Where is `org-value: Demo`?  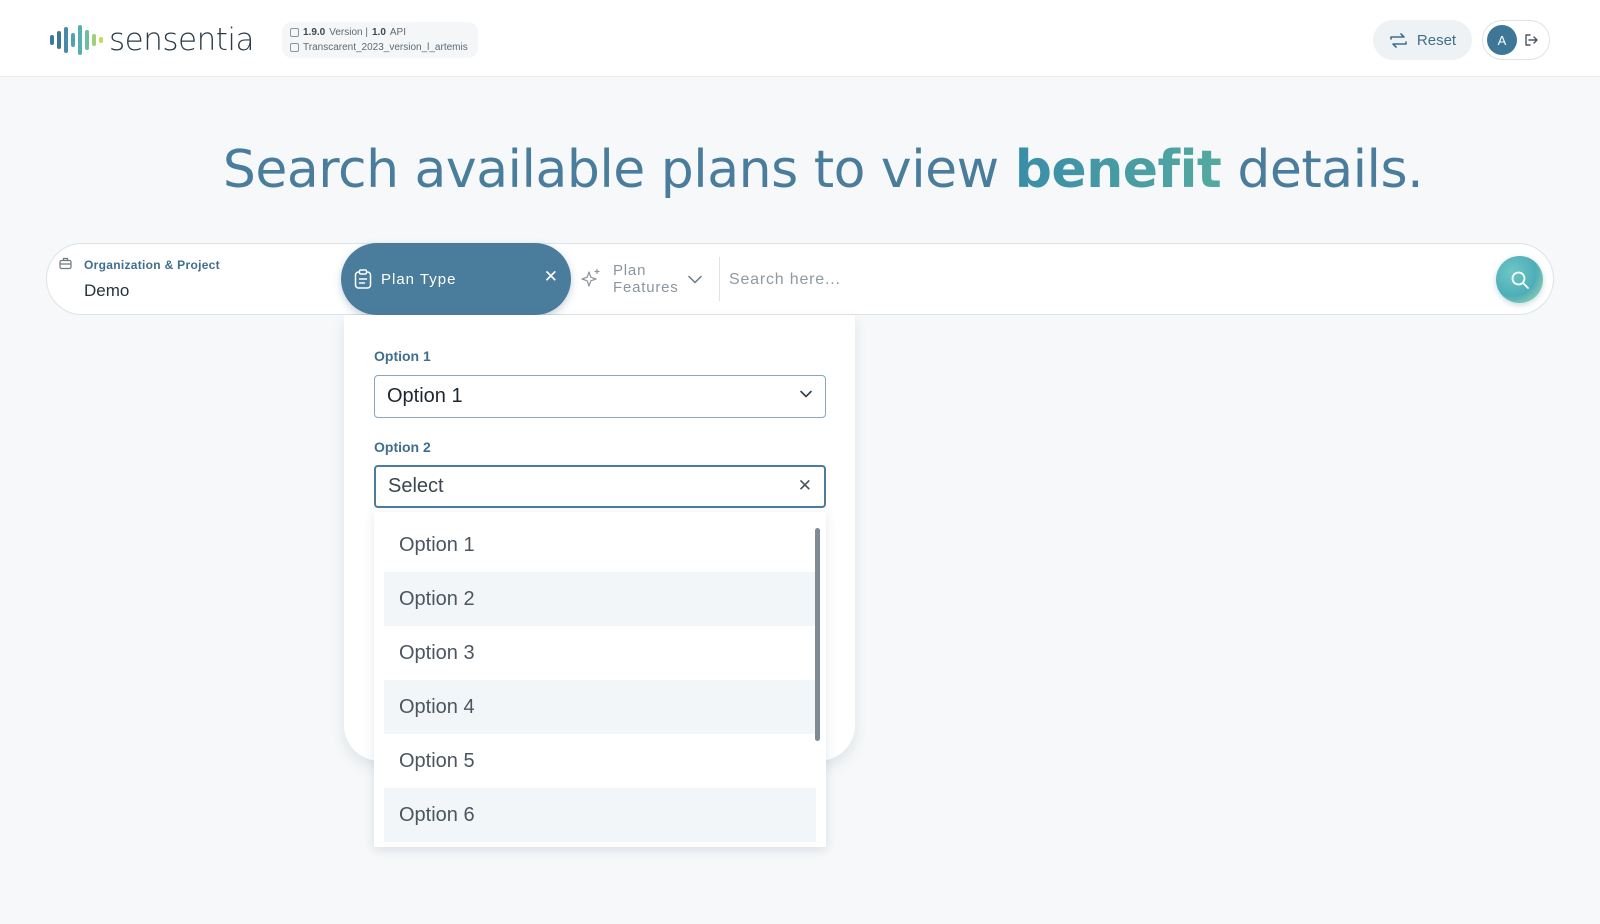 org-value: Demo is located at coordinates (107, 290).